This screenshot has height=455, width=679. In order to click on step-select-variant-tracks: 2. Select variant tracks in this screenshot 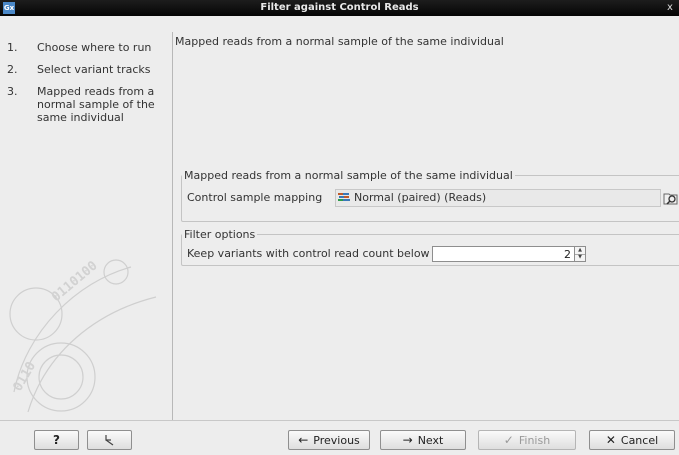, I will do `click(86, 69)`.